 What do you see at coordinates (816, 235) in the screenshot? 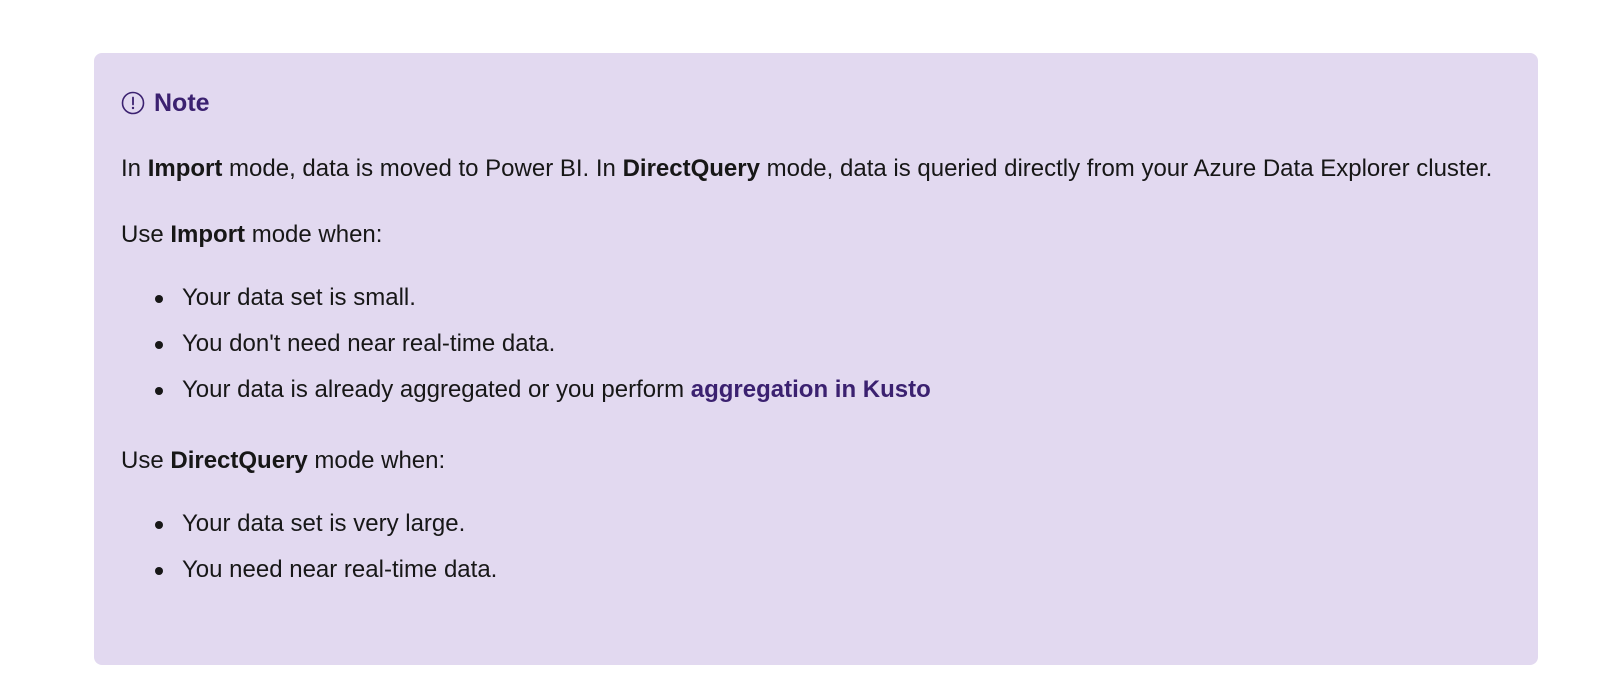
I see `import-heading: Use Import mode when:` at bounding box center [816, 235].